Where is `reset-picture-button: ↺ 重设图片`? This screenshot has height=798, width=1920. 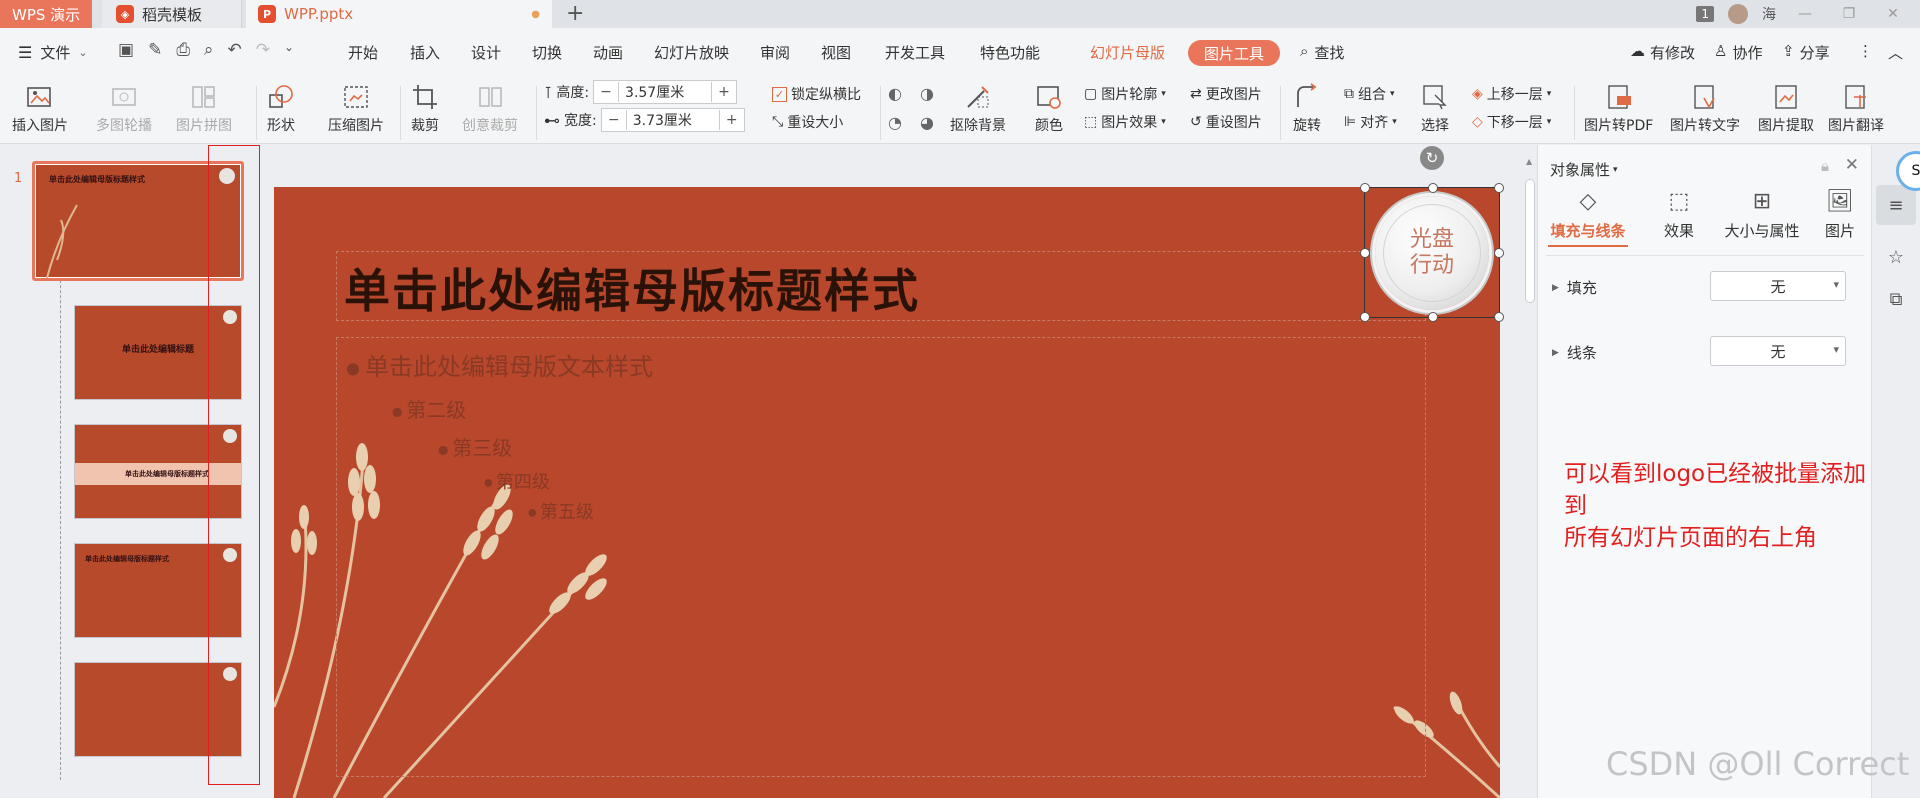 reset-picture-button: ↺ 重设图片 is located at coordinates (1226, 122).